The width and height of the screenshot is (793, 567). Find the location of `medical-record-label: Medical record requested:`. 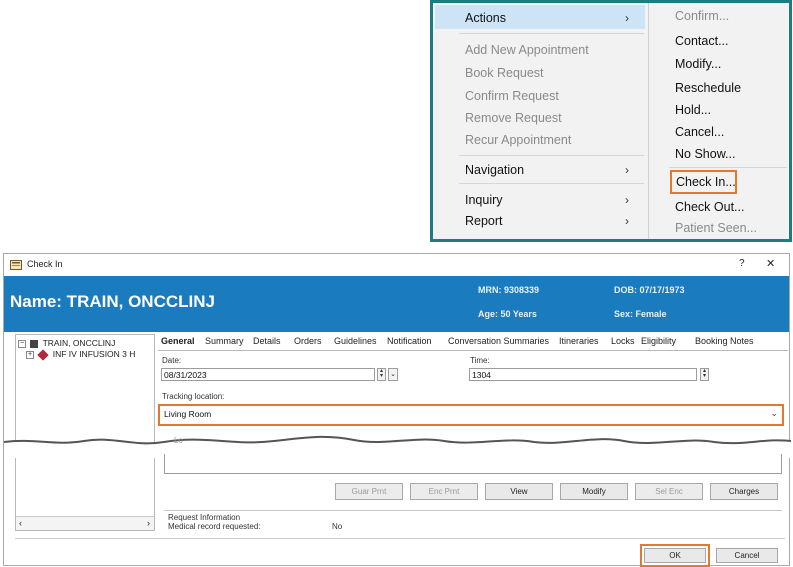

medical-record-label: Medical record requested: is located at coordinates (214, 526).